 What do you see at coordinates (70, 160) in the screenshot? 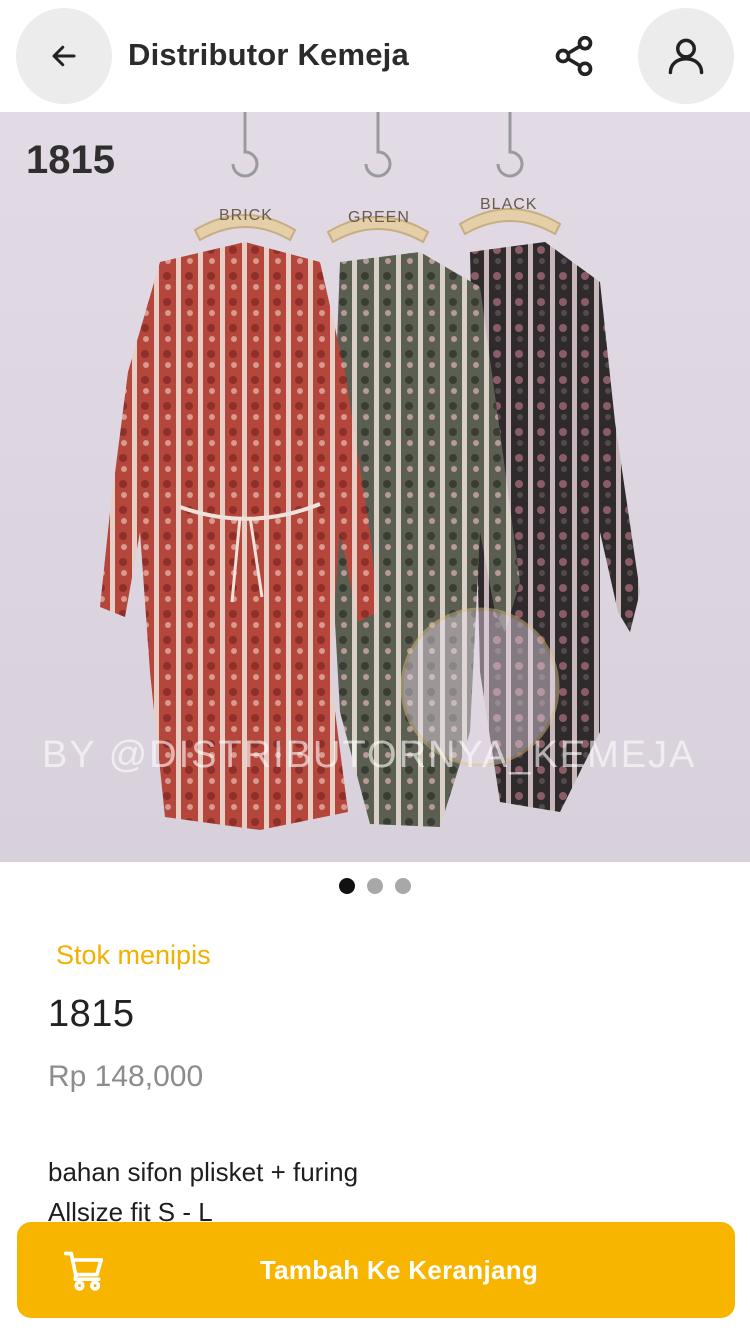
I see `image-code-label: 1815` at bounding box center [70, 160].